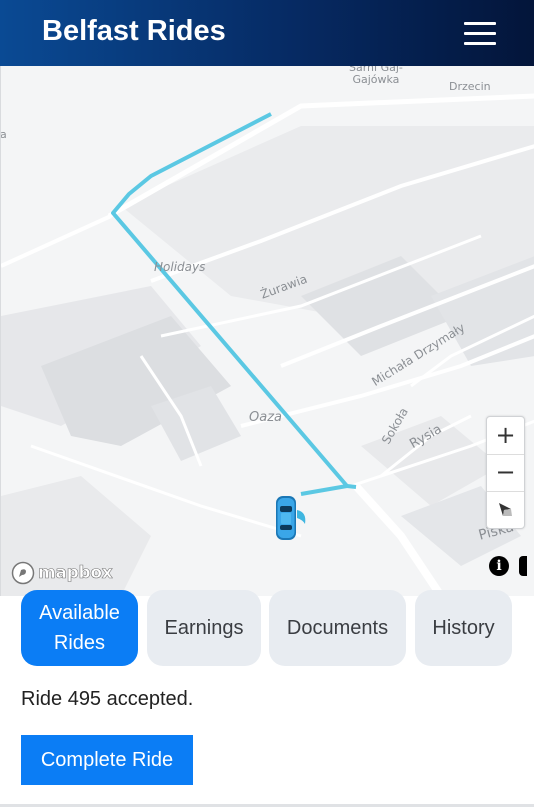 Image resolution: width=534 pixels, height=807 pixels. What do you see at coordinates (470, 86) in the screenshot?
I see `map-label-drzecin: Drzecin` at bounding box center [470, 86].